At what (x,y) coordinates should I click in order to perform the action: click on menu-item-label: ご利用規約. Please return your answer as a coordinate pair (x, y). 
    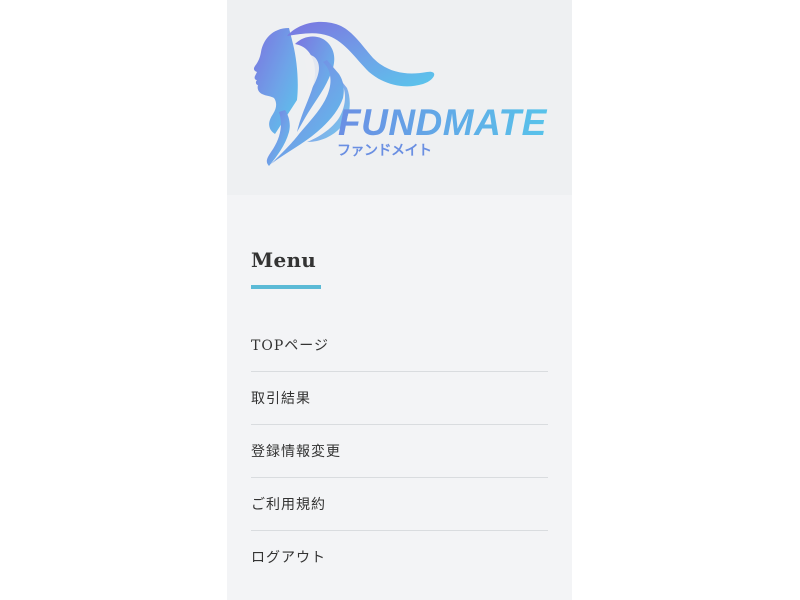
    Looking at the image, I should click on (288, 505).